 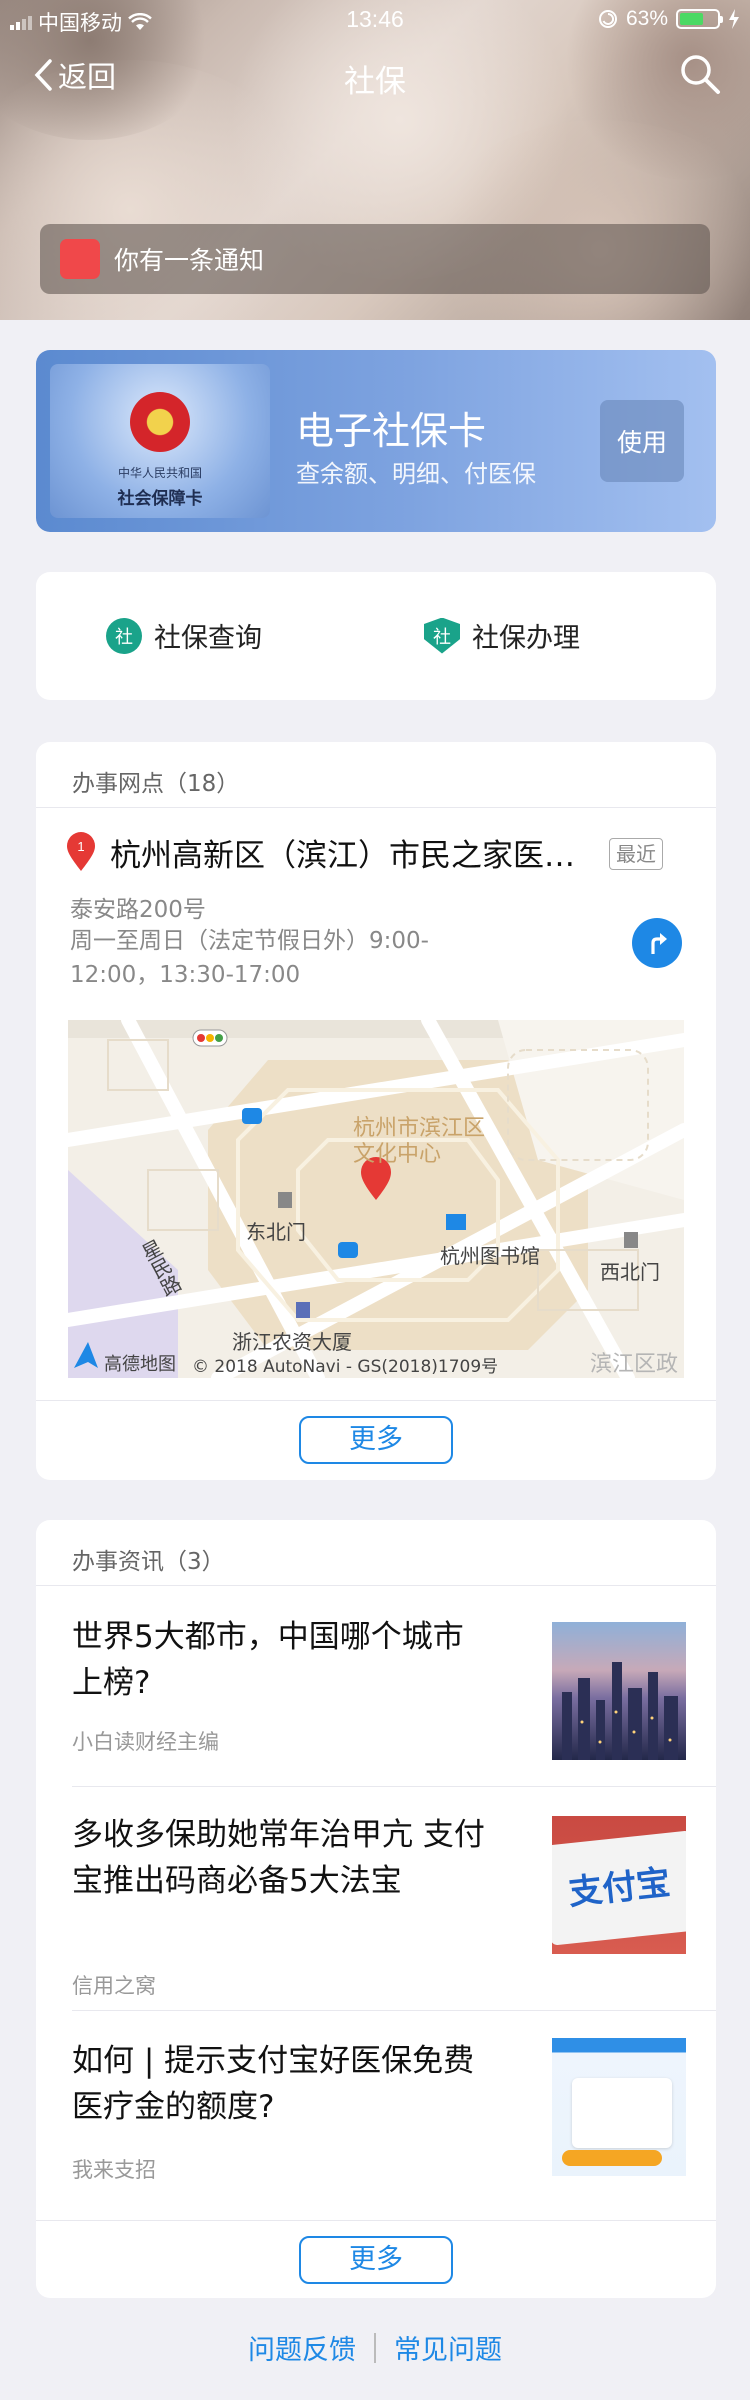 I want to click on footer-links: 问题反馈 常见问题, so click(x=375, y=2347).